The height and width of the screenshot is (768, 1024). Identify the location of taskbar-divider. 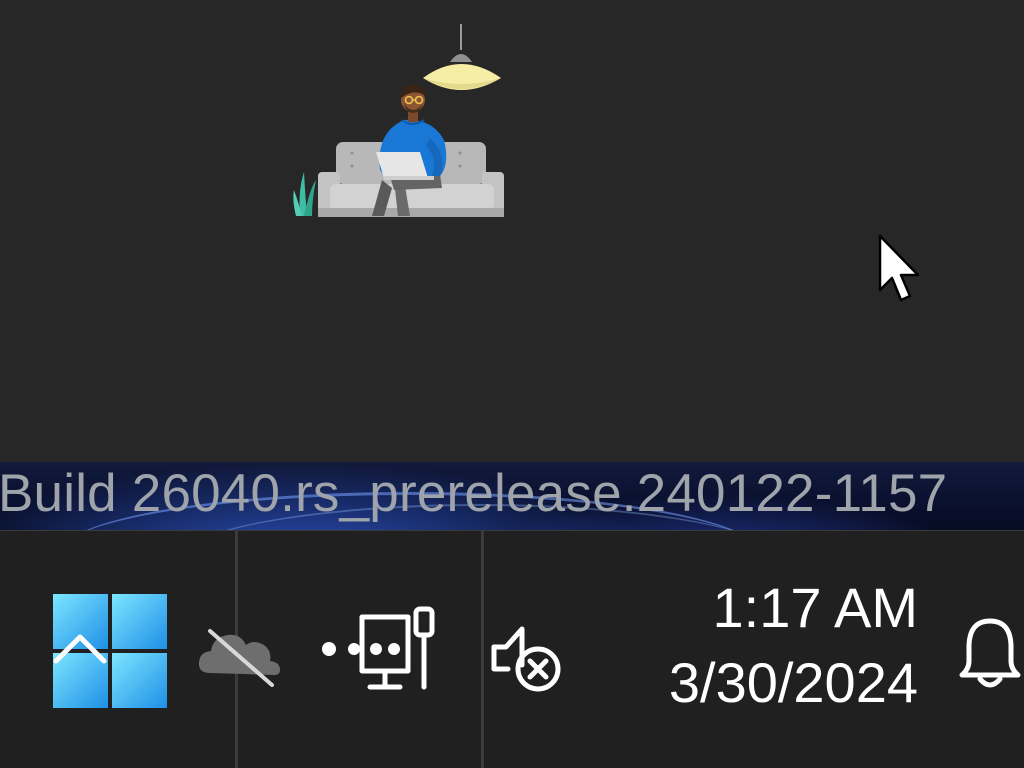
(482, 649).